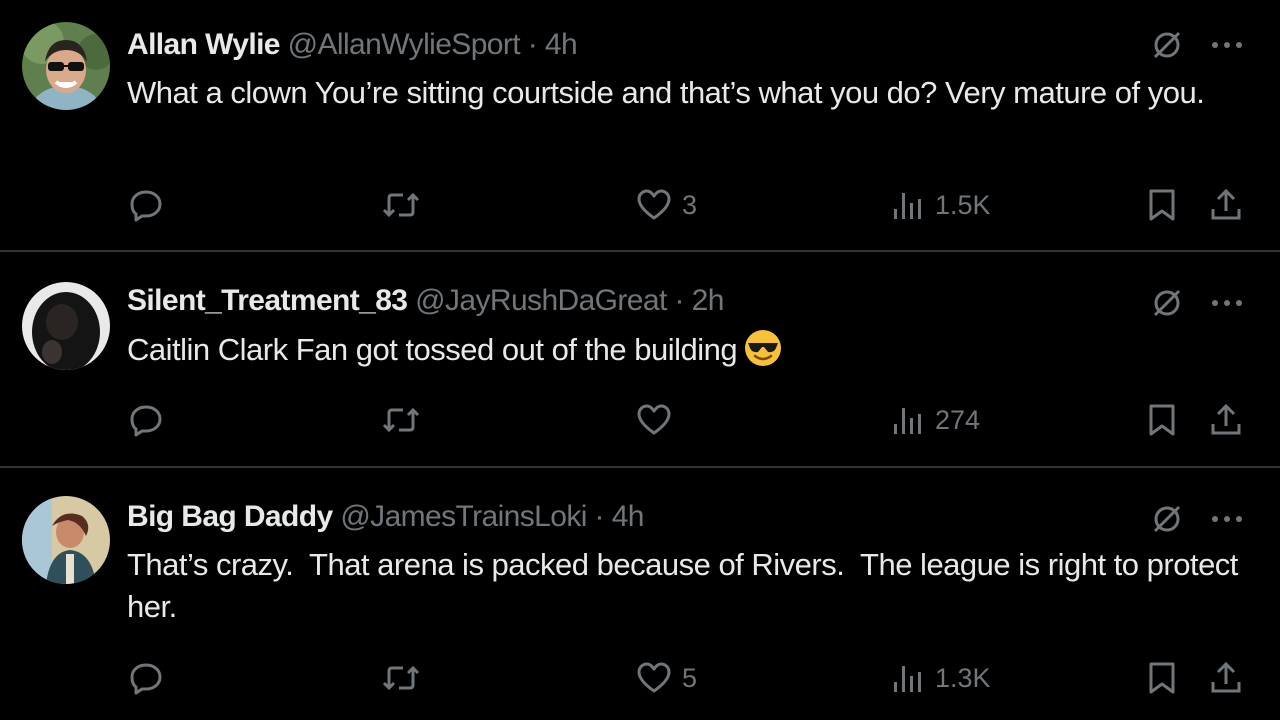 This screenshot has width=1280, height=720. I want to click on views-button: 1.5K, so click(941, 205).